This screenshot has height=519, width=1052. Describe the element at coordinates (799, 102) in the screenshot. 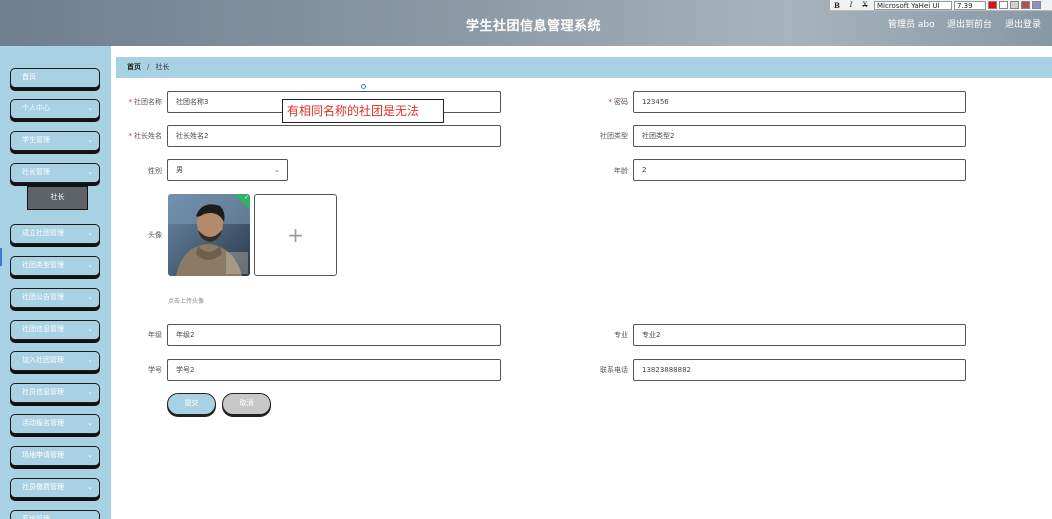

I see `password-input: 123456` at that location.